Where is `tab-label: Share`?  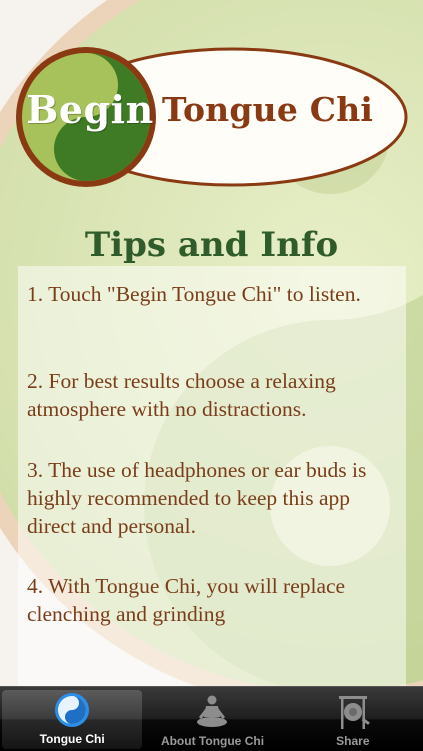 tab-label: Share is located at coordinates (353, 741).